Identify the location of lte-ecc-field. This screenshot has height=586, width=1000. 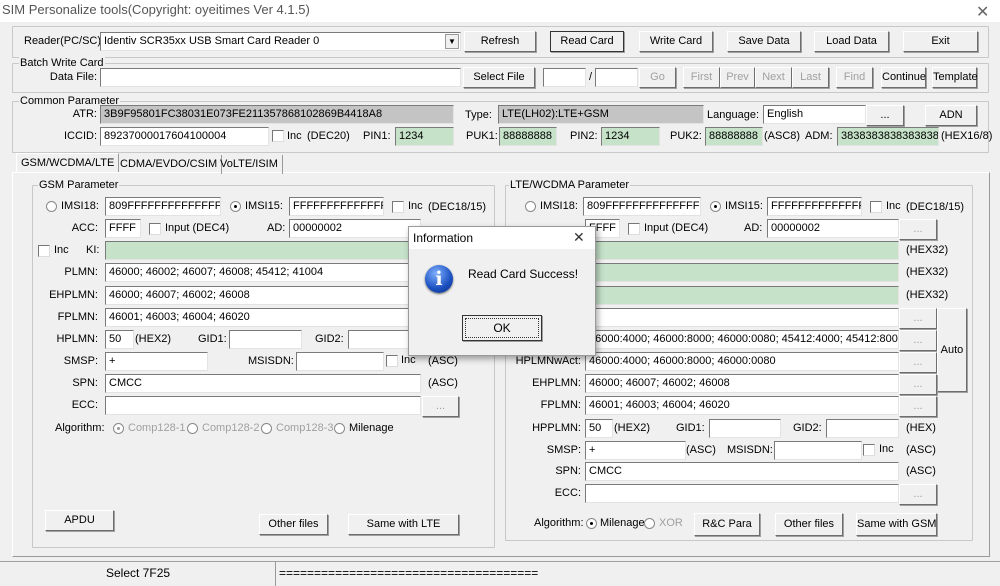
(742, 493).